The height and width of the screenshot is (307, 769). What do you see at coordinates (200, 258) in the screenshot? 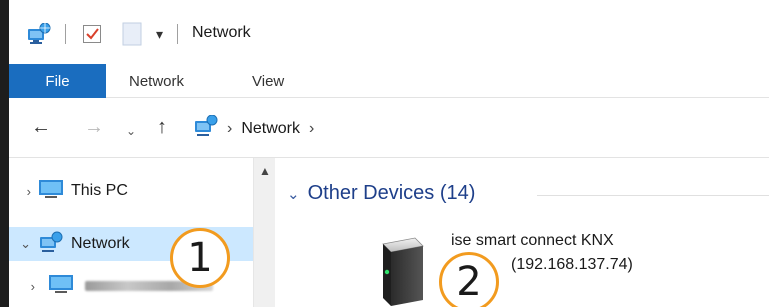
I see `callout-marker-1: 1` at bounding box center [200, 258].